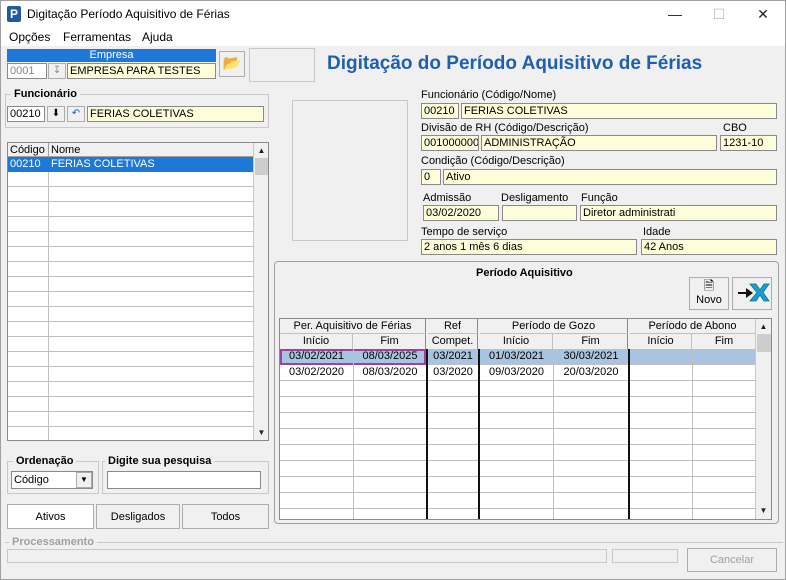 The height and width of the screenshot is (580, 786). What do you see at coordinates (524, 273) in the screenshot?
I see `periodo-title: Período Aquisitivo` at bounding box center [524, 273].